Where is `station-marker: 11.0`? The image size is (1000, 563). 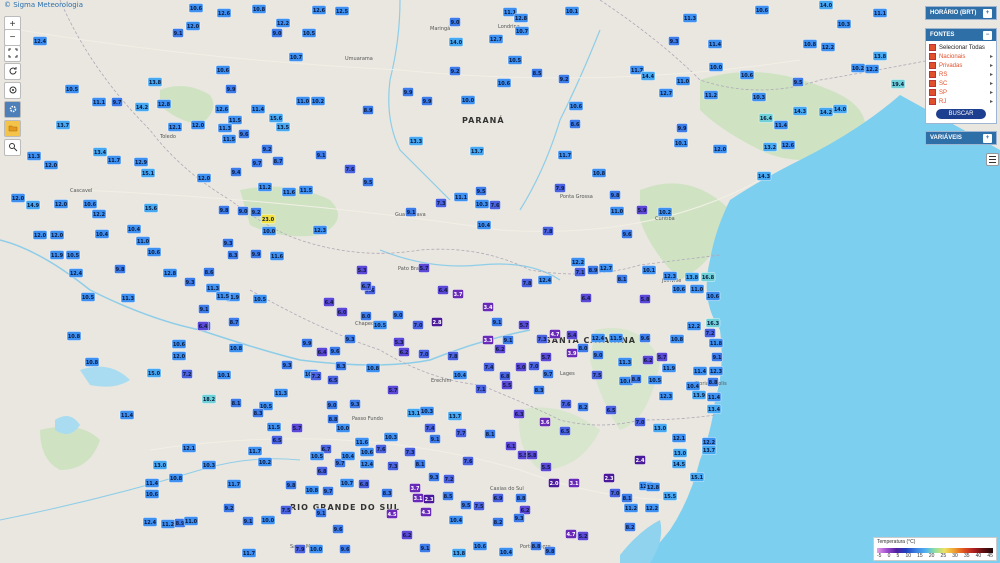 station-marker: 11.0 is located at coordinates (143, 241).